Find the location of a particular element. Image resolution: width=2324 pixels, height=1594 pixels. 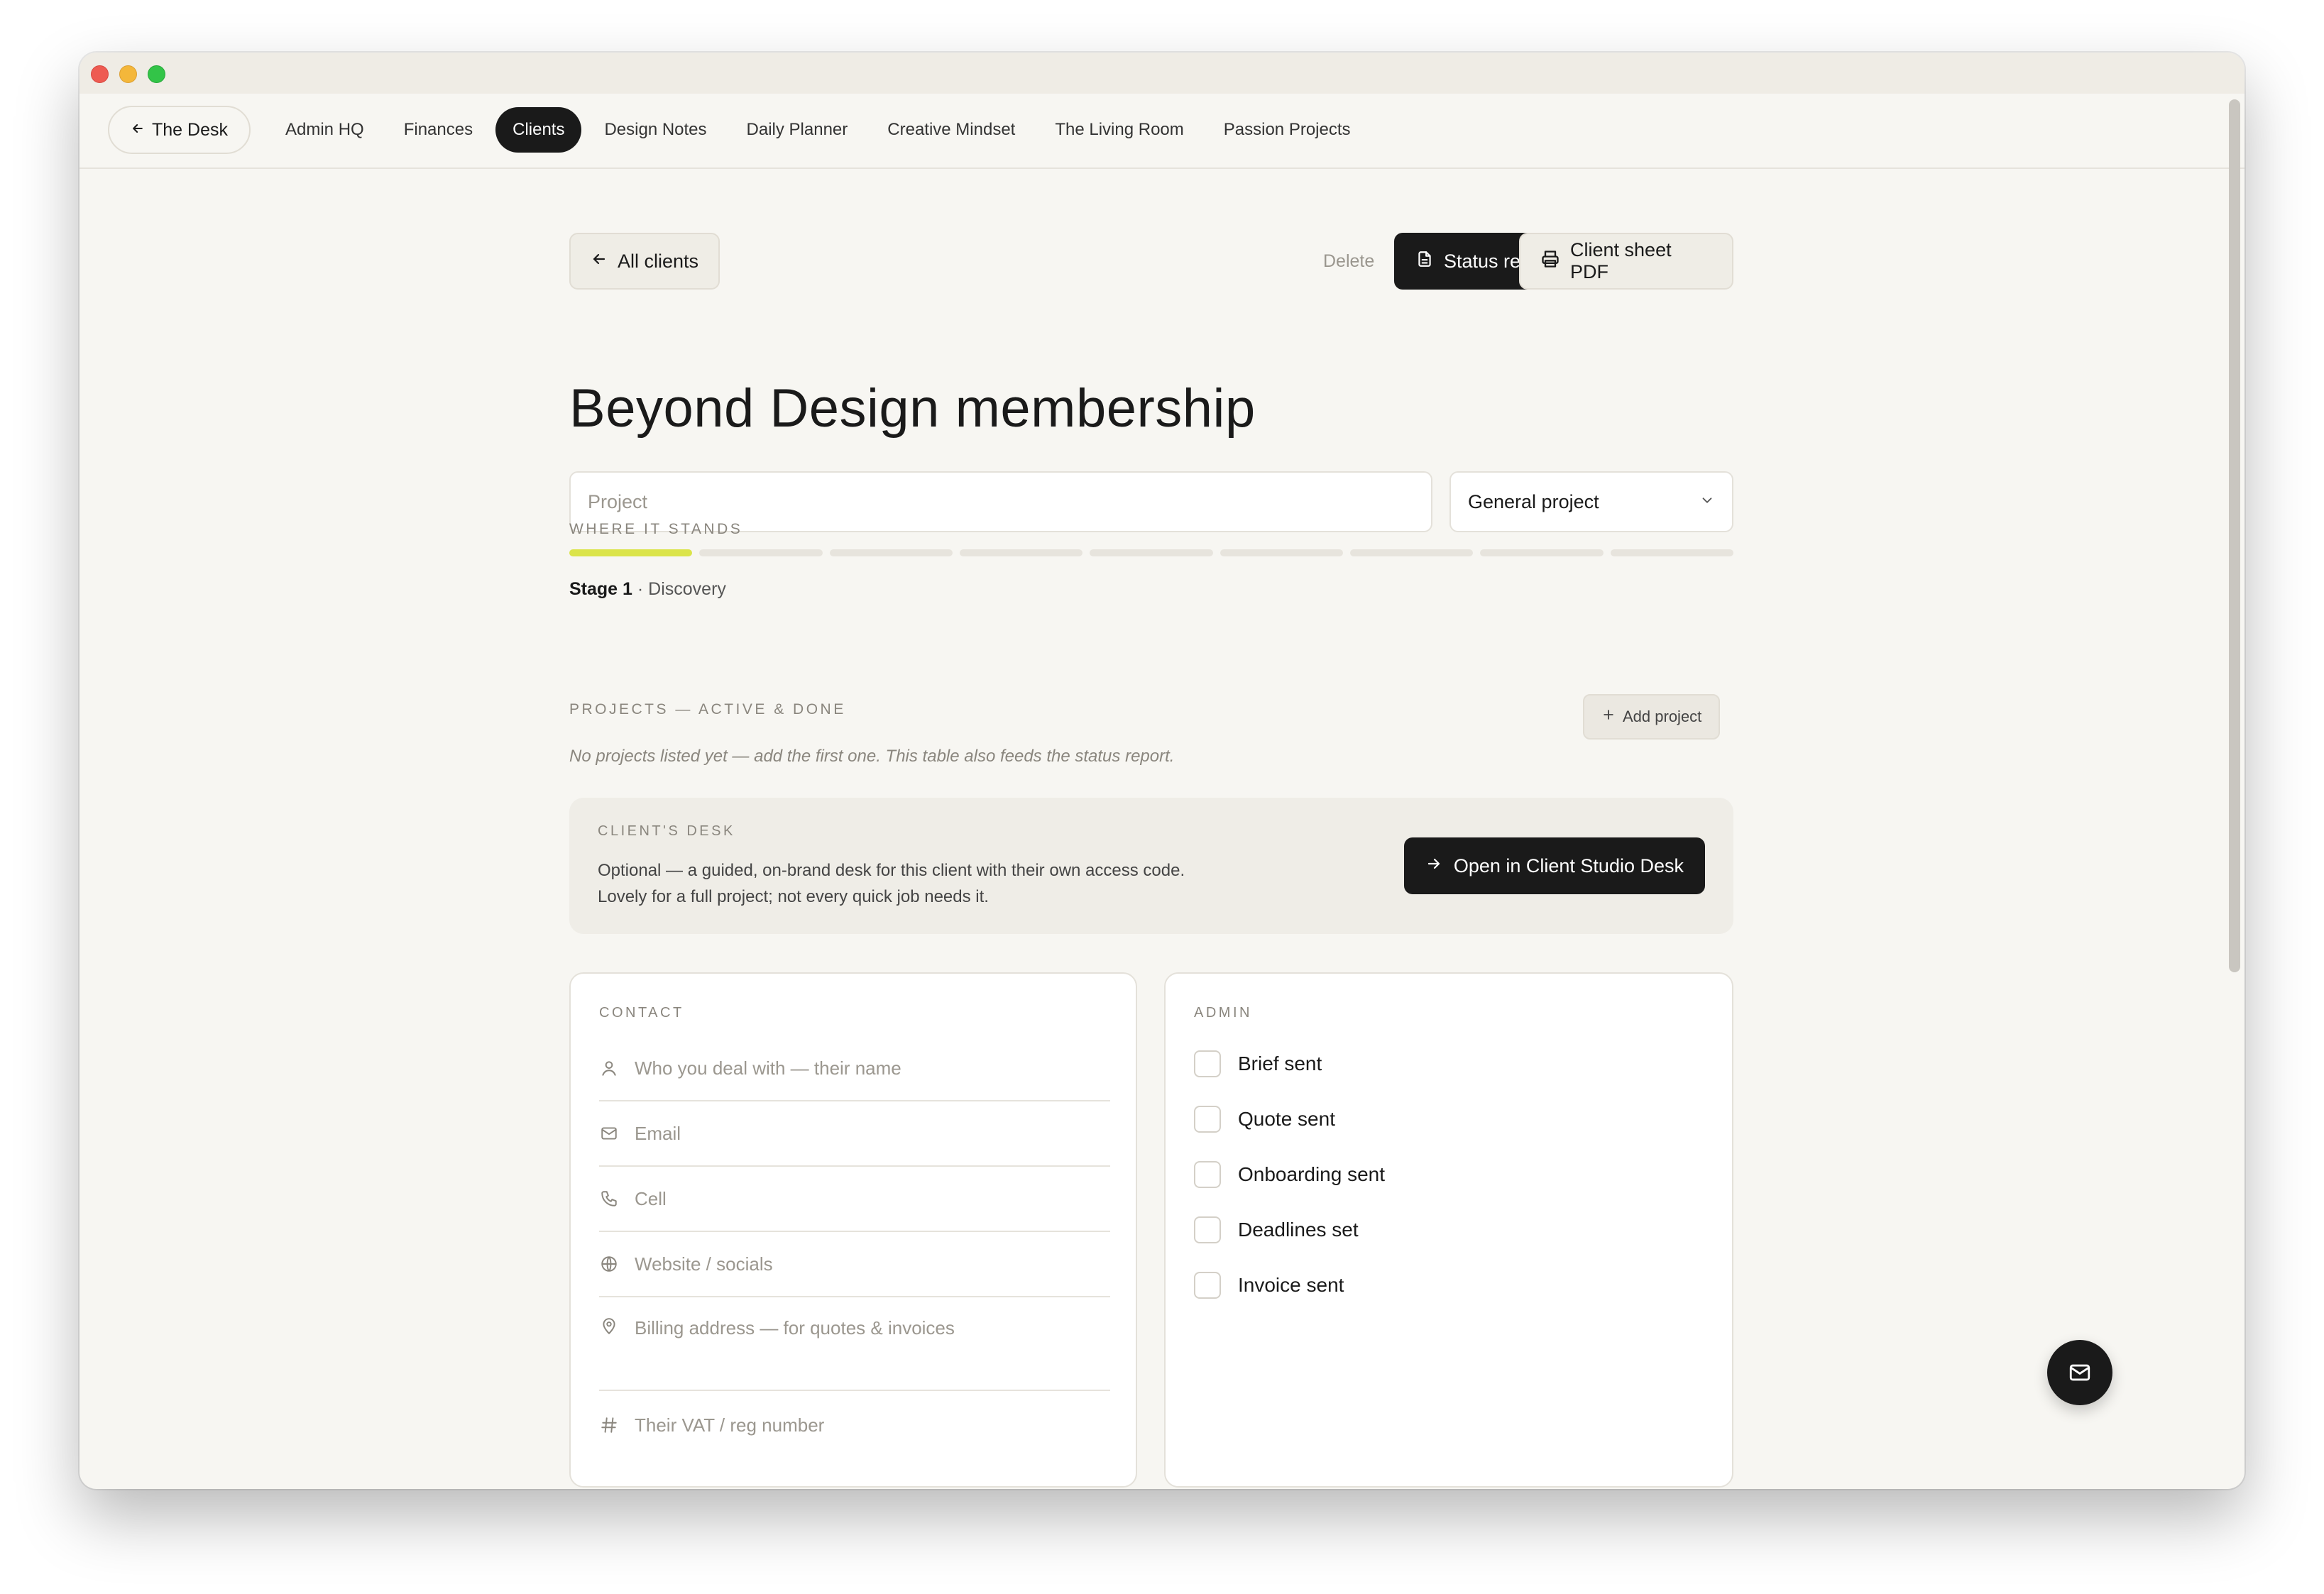

add-project-label: Add project is located at coordinates (1662, 717).